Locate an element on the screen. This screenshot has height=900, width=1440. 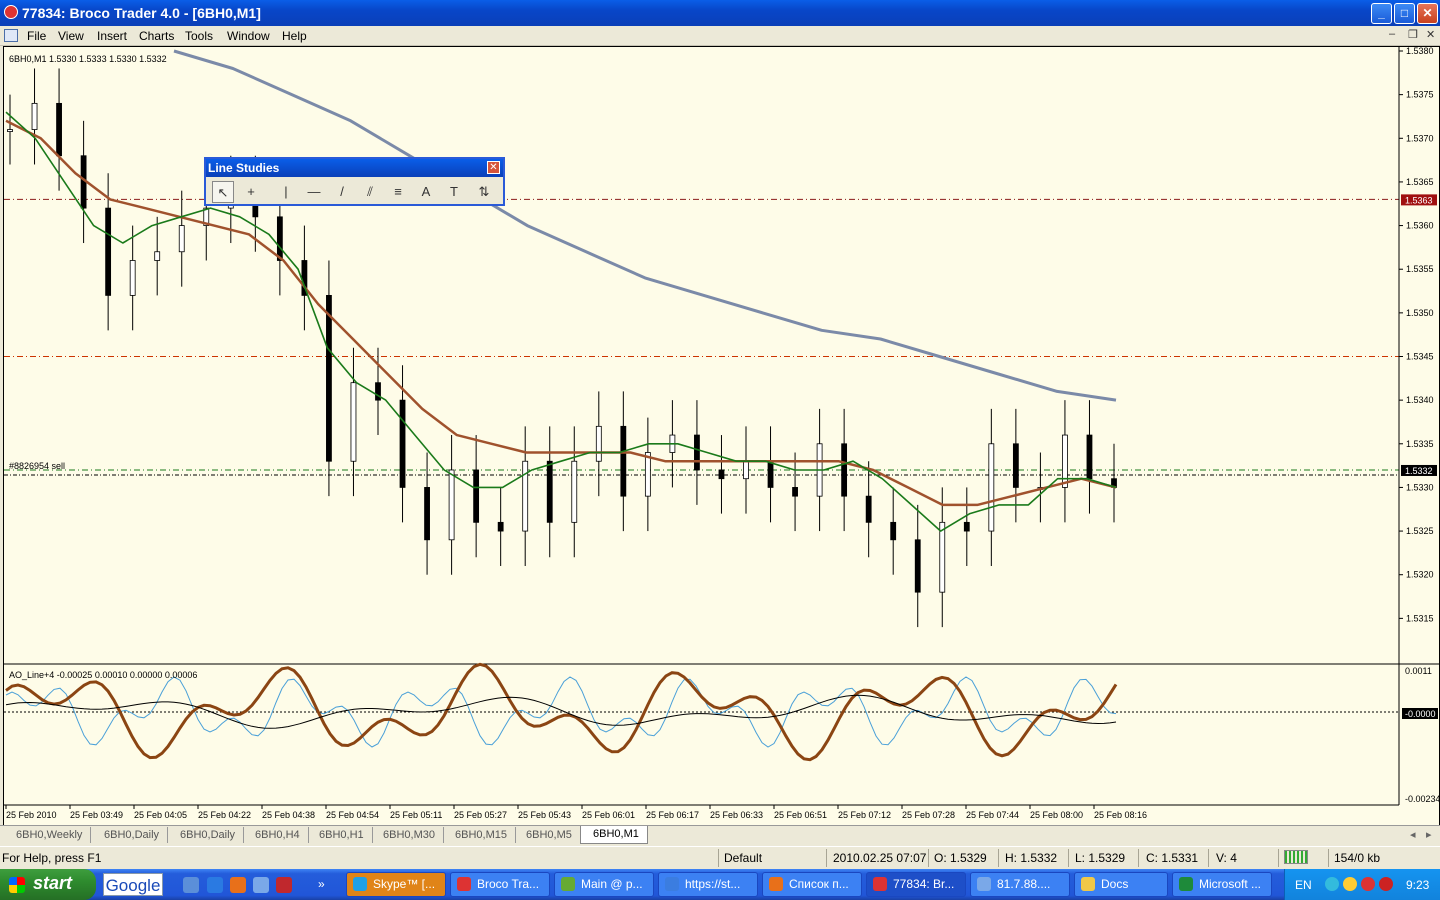
fibonacci-icon: ≡ is located at coordinates (398, 192).